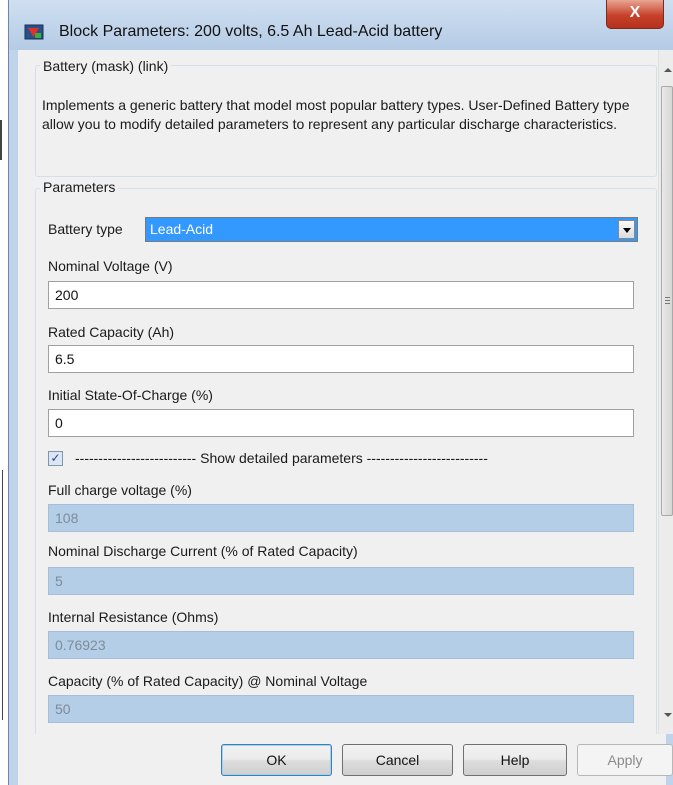 This screenshot has width=673, height=785. Describe the element at coordinates (666, 69) in the screenshot. I see `scroll-up-arrow-icon` at that location.